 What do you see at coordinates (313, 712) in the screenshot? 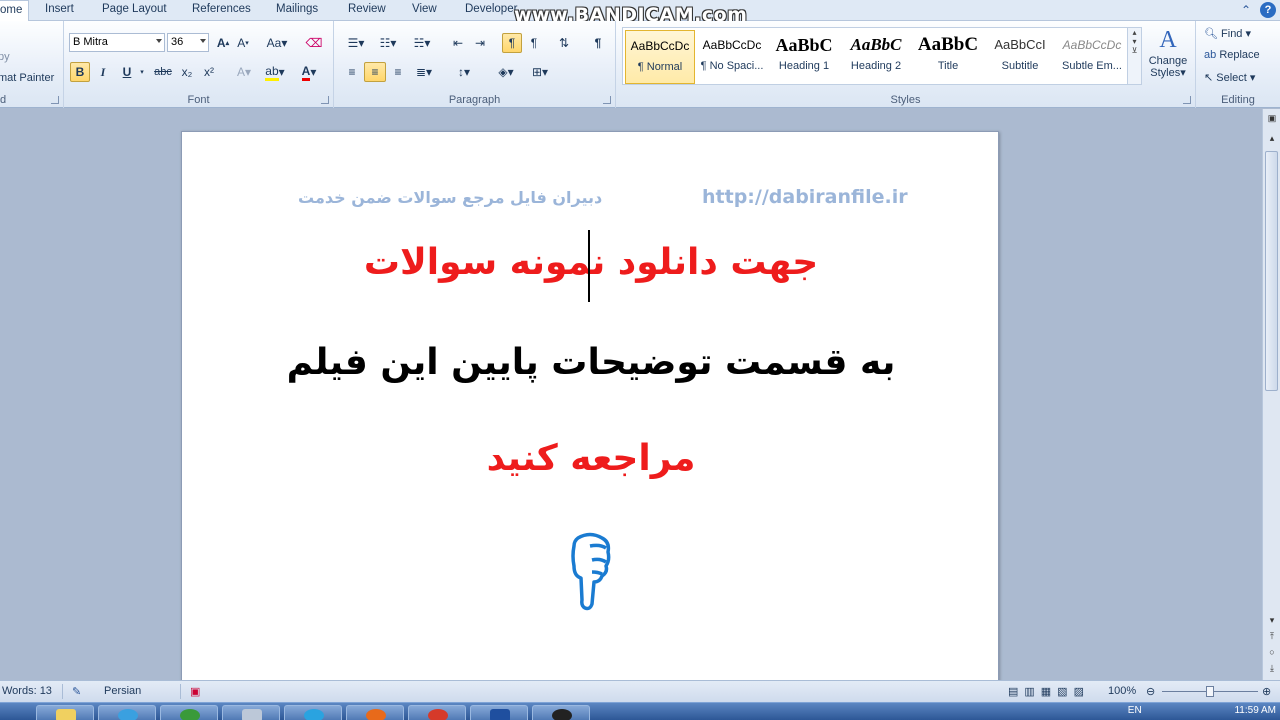
I see `taskbar-telegram` at bounding box center [313, 712].